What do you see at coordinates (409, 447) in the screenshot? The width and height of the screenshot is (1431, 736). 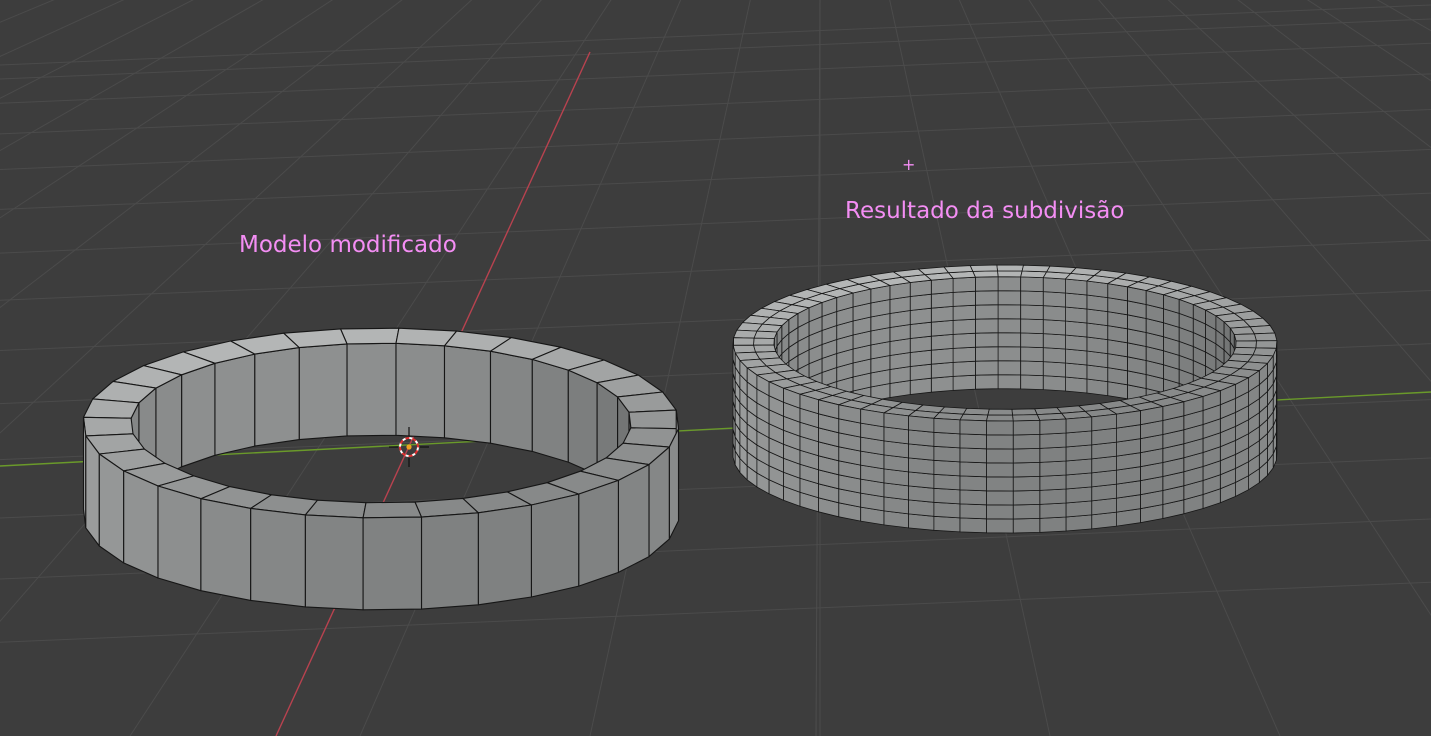 I see `origin-dot-icon` at bounding box center [409, 447].